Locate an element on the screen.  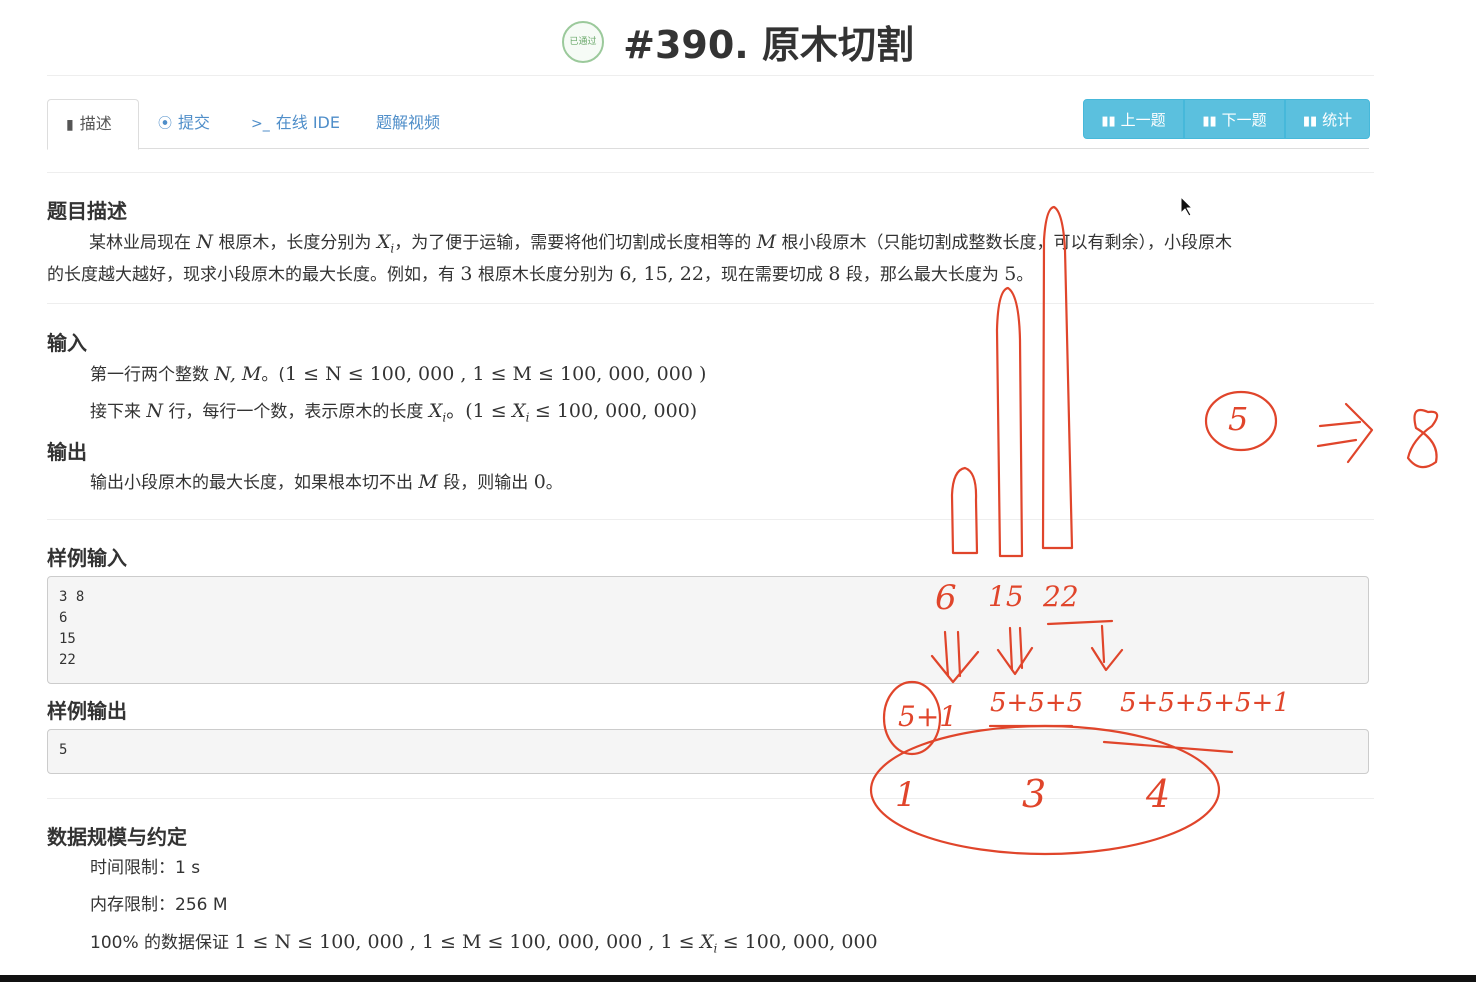
ink-label-22: 22 is located at coordinates (1061, 596).